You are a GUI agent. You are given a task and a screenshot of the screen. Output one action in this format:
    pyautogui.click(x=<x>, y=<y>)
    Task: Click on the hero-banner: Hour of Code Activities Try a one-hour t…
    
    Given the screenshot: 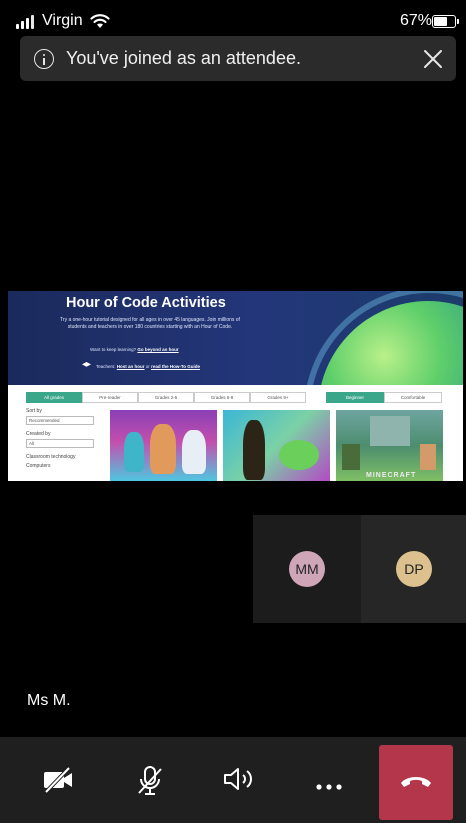 What is the action you would take?
    pyautogui.click(x=235, y=338)
    